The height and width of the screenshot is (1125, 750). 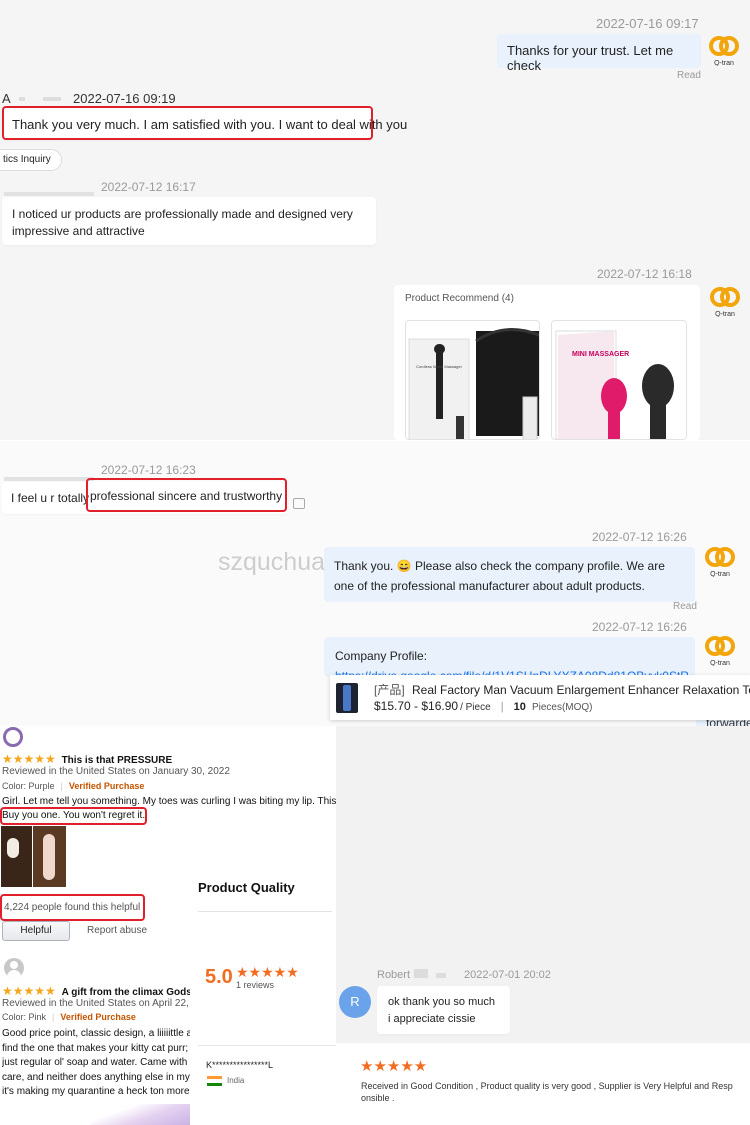 I want to click on translate-icon, so click(x=299, y=503).